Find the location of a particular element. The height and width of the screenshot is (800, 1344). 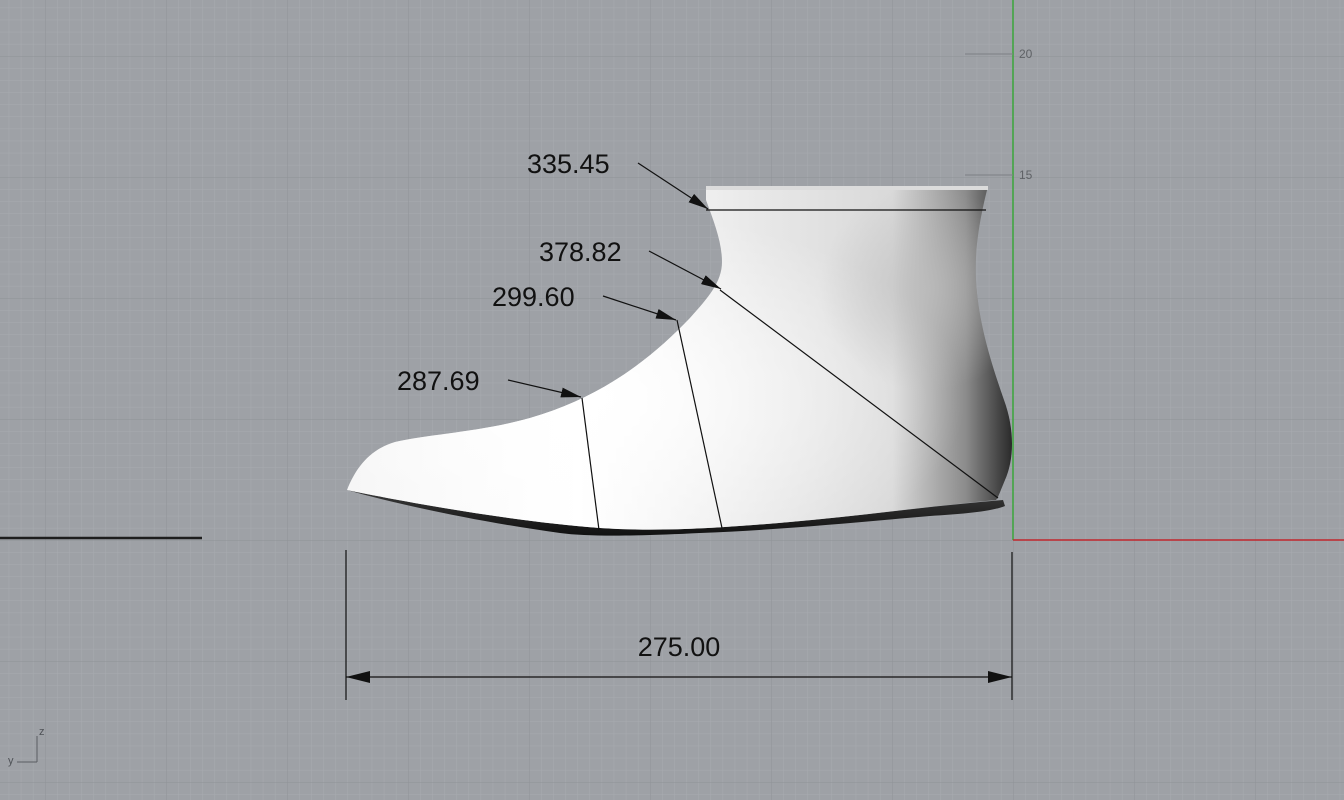

dim-label-girth-heel: 378.82 is located at coordinates (580, 252).